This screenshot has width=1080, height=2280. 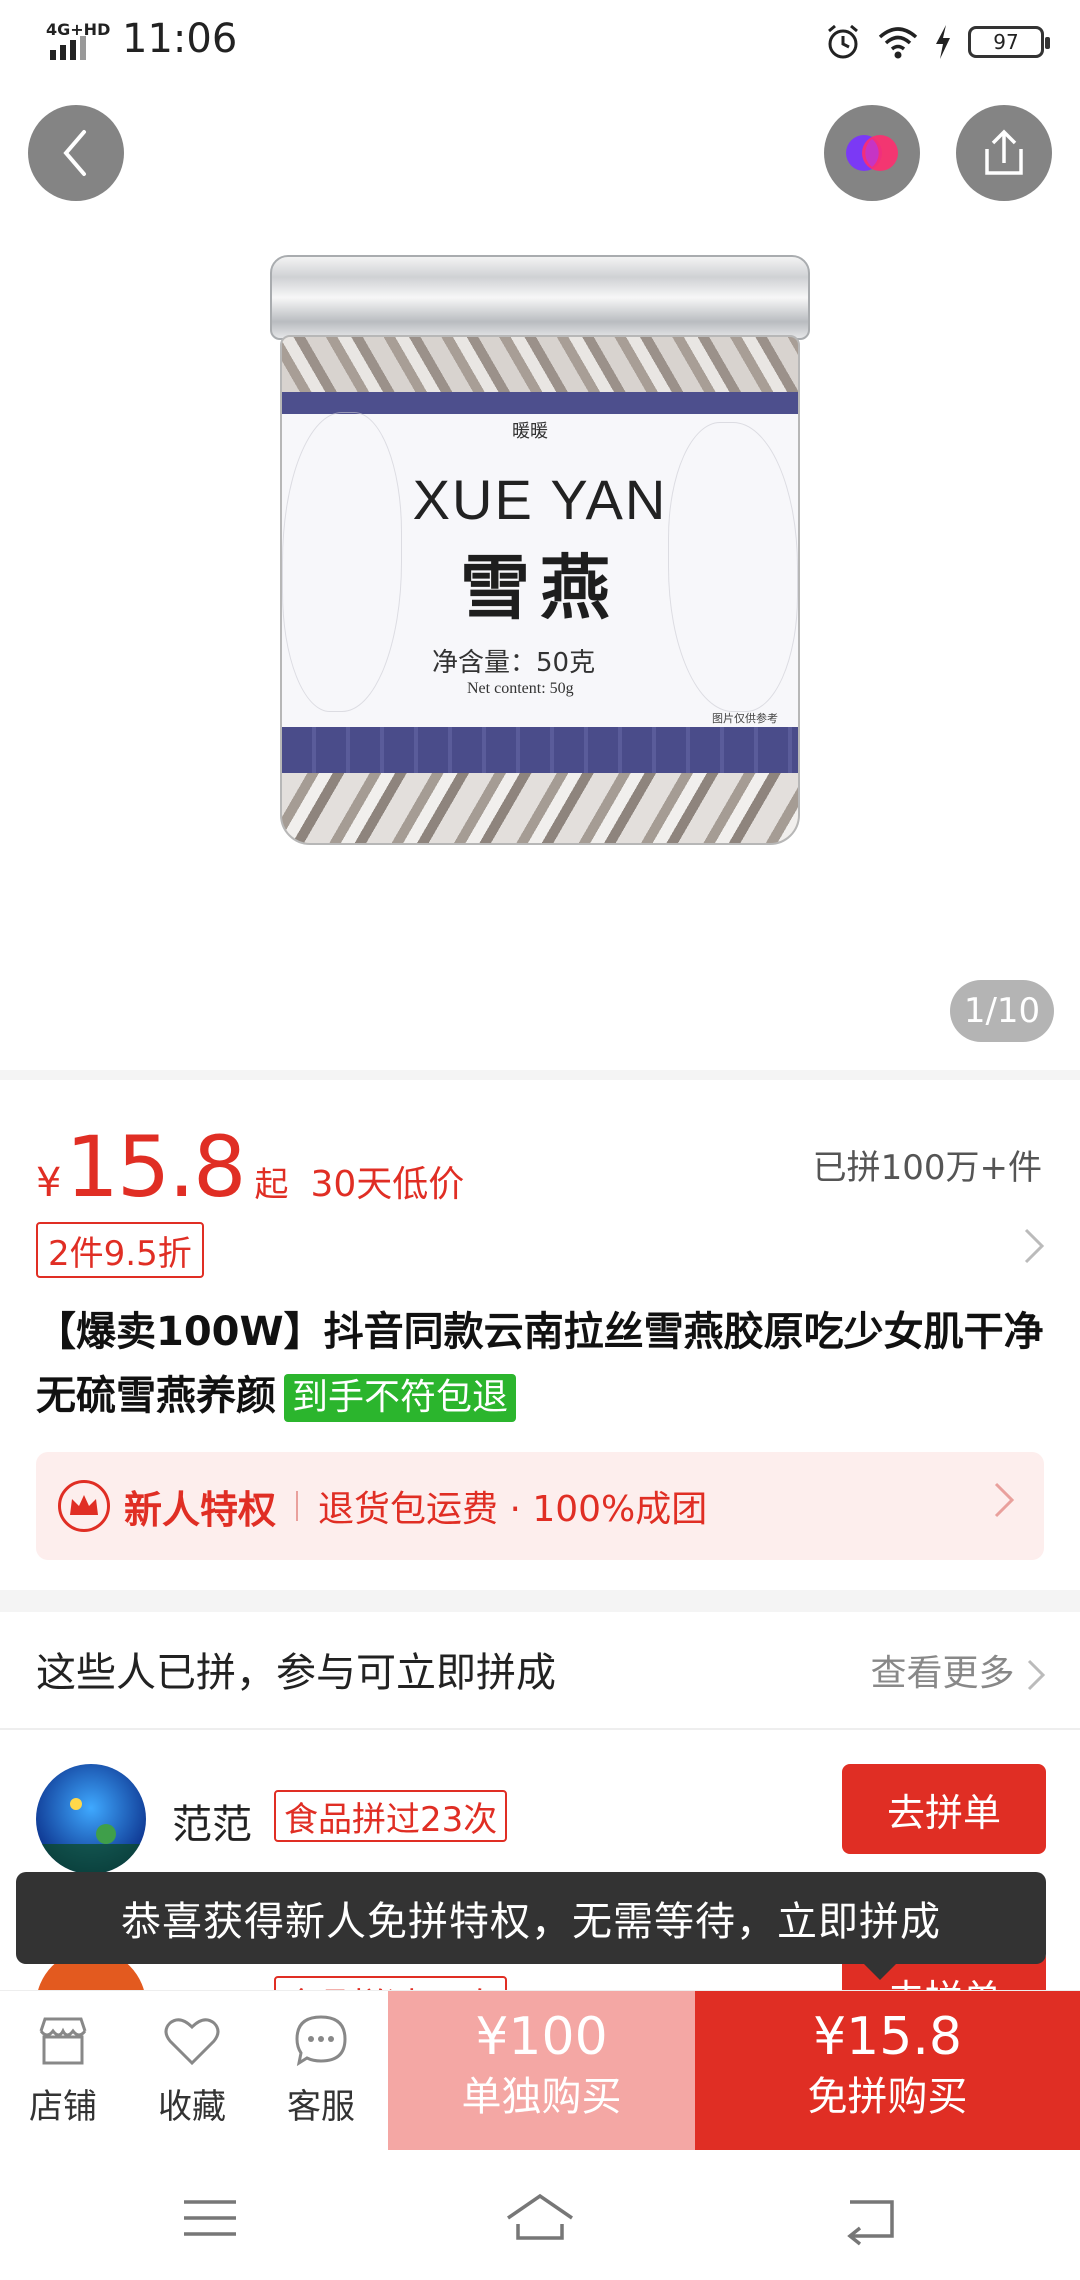 I want to click on share-button, so click(x=1004, y=153).